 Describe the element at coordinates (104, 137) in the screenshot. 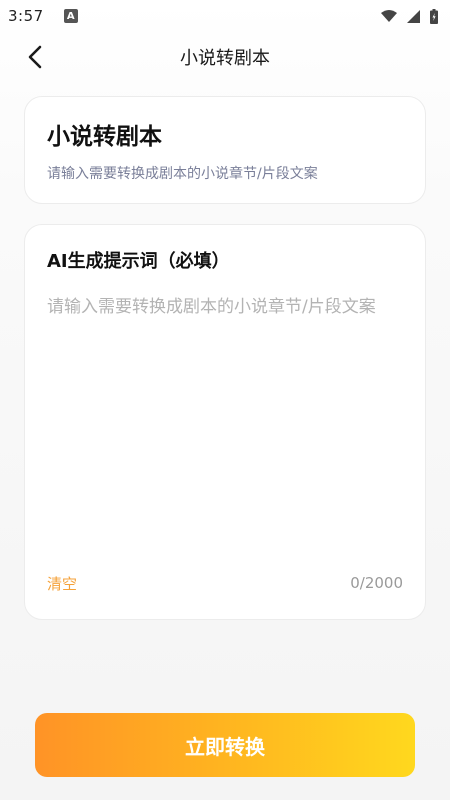

I see `info-card-title: 小说转剧本` at that location.